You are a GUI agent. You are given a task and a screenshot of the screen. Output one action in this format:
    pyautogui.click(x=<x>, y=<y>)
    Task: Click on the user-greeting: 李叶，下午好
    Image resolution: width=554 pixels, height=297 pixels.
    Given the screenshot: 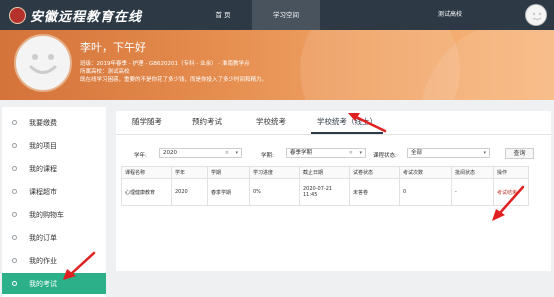 What is the action you would take?
    pyautogui.click(x=113, y=47)
    